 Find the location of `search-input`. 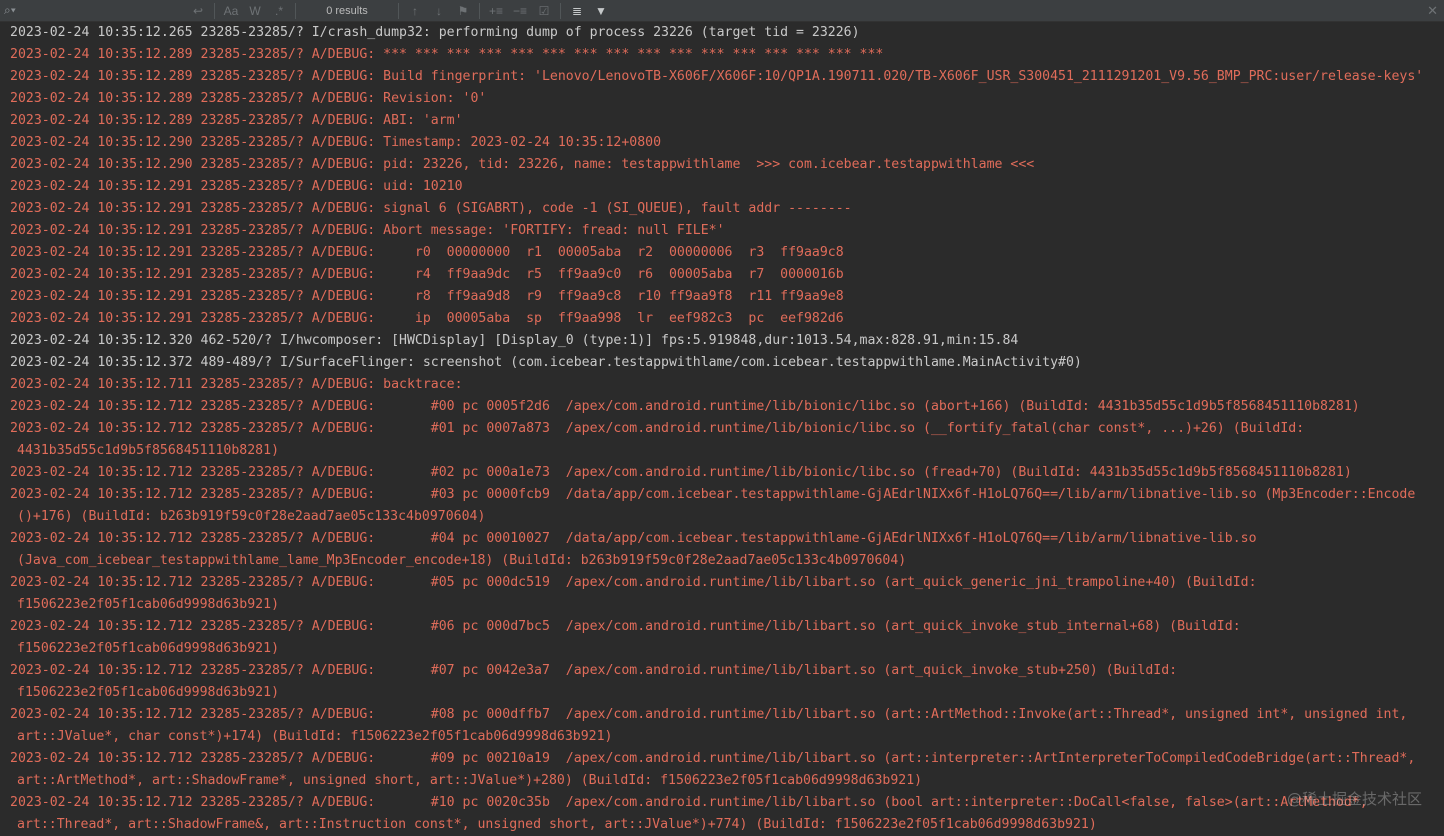

search-input is located at coordinates (106, 10).